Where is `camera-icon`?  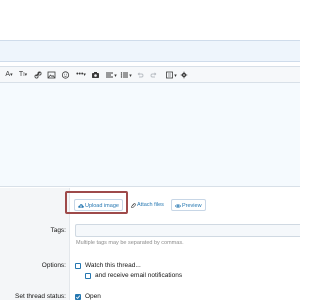
camera-icon is located at coordinates (95, 75).